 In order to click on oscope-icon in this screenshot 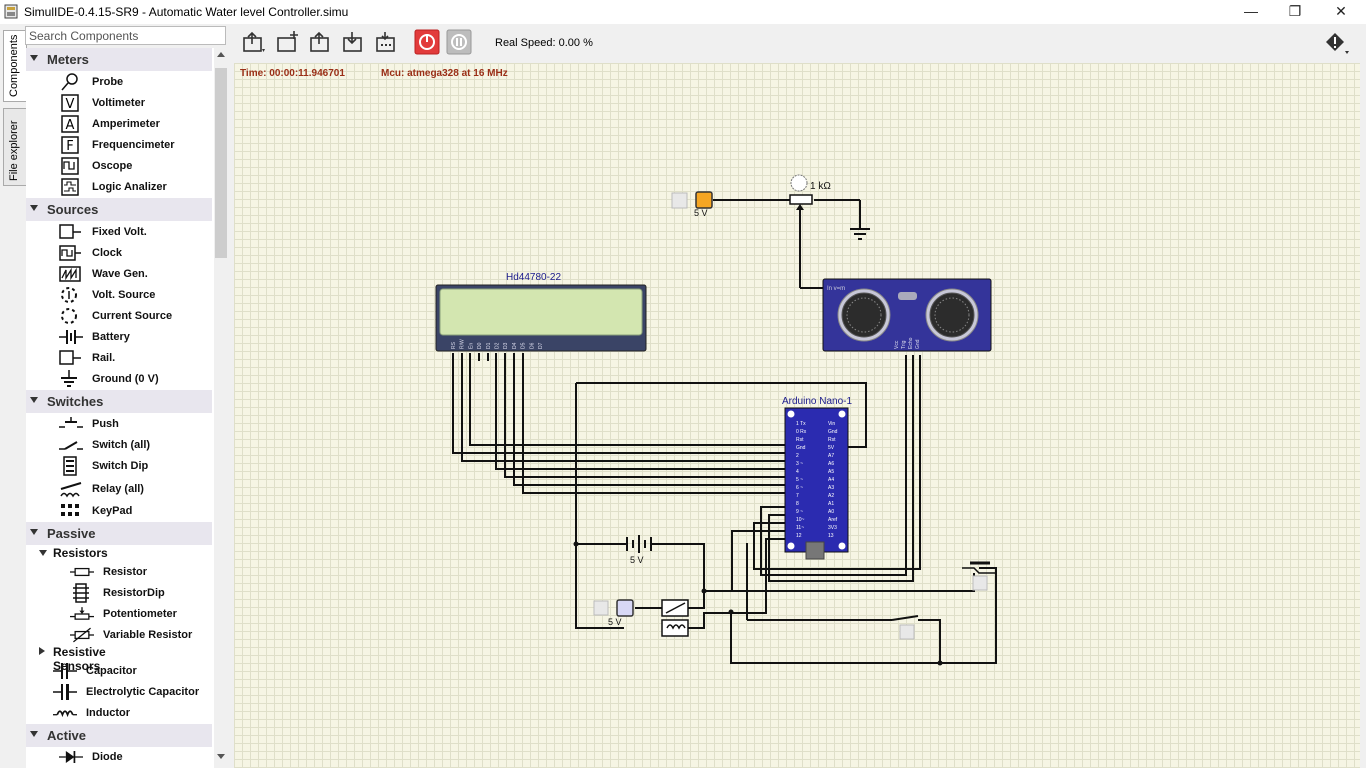, I will do `click(70, 166)`.